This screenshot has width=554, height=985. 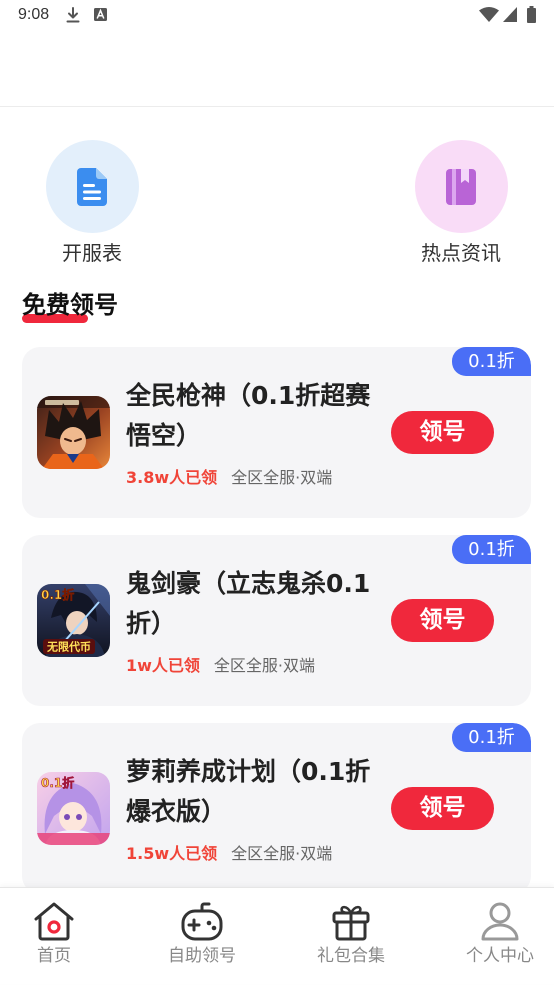 I want to click on nav-label: 个人中心, so click(x=500, y=956).